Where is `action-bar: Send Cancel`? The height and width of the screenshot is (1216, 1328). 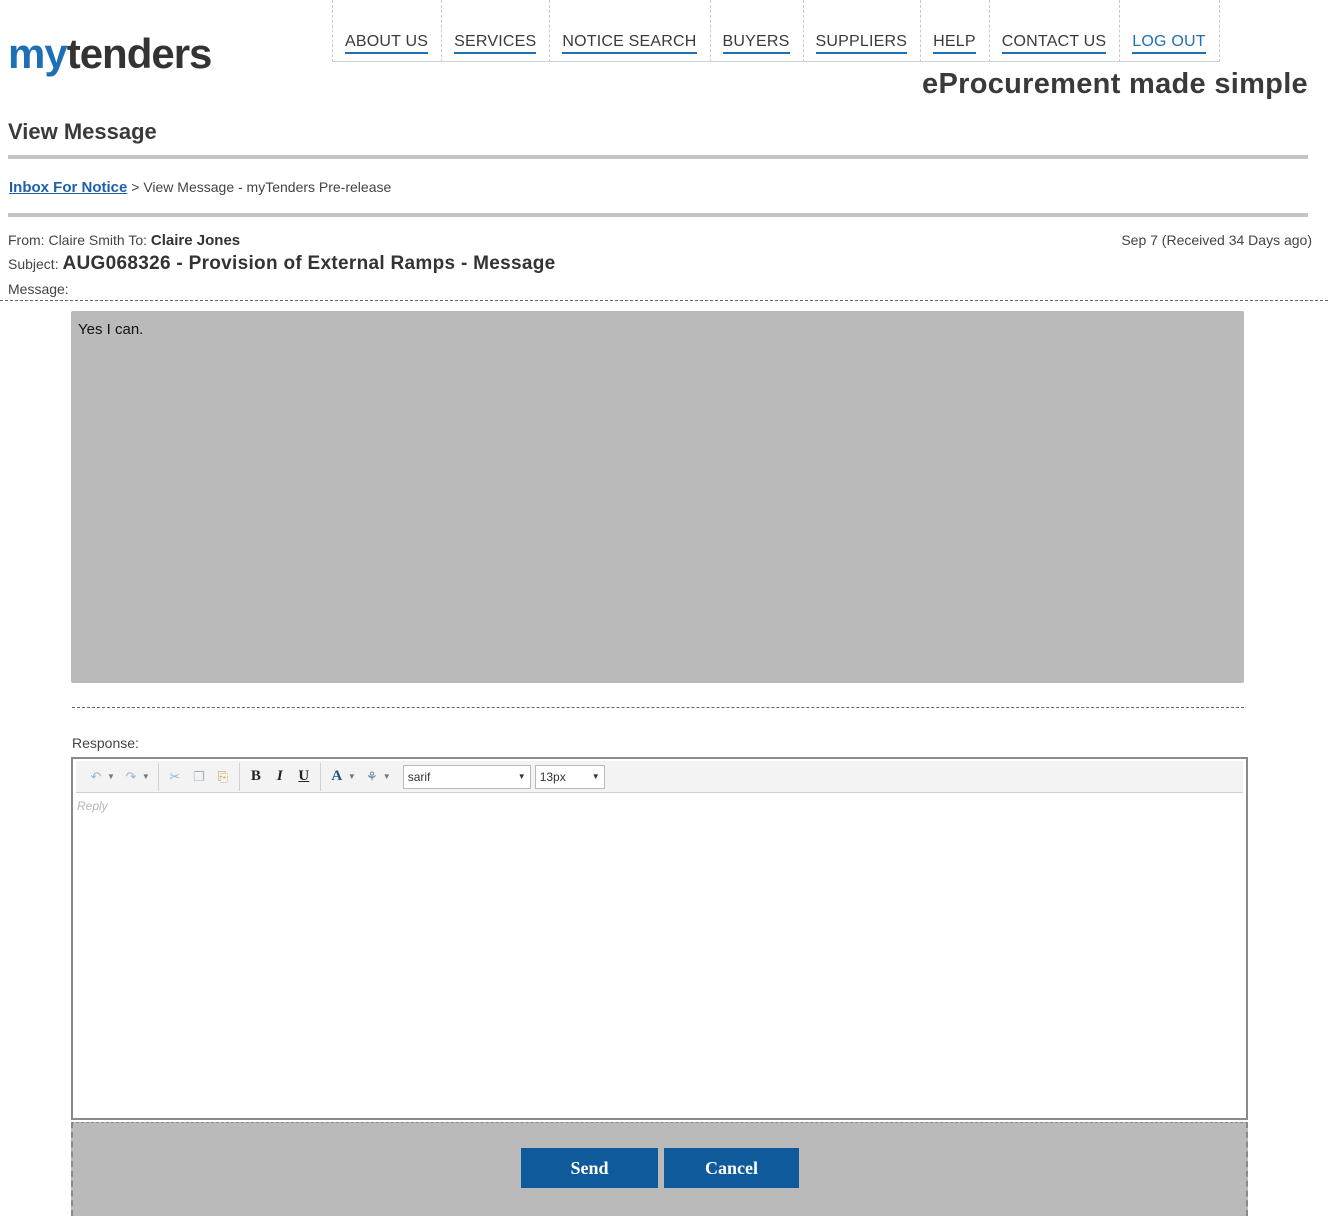
action-bar: Send Cancel is located at coordinates (659, 1169).